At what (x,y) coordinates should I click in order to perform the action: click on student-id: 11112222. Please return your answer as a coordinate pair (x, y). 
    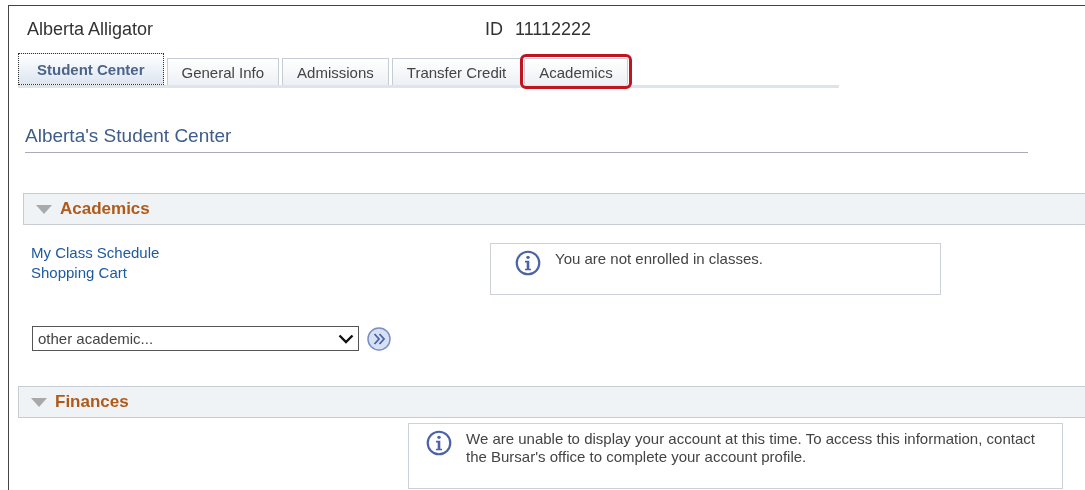
    Looking at the image, I should click on (553, 30).